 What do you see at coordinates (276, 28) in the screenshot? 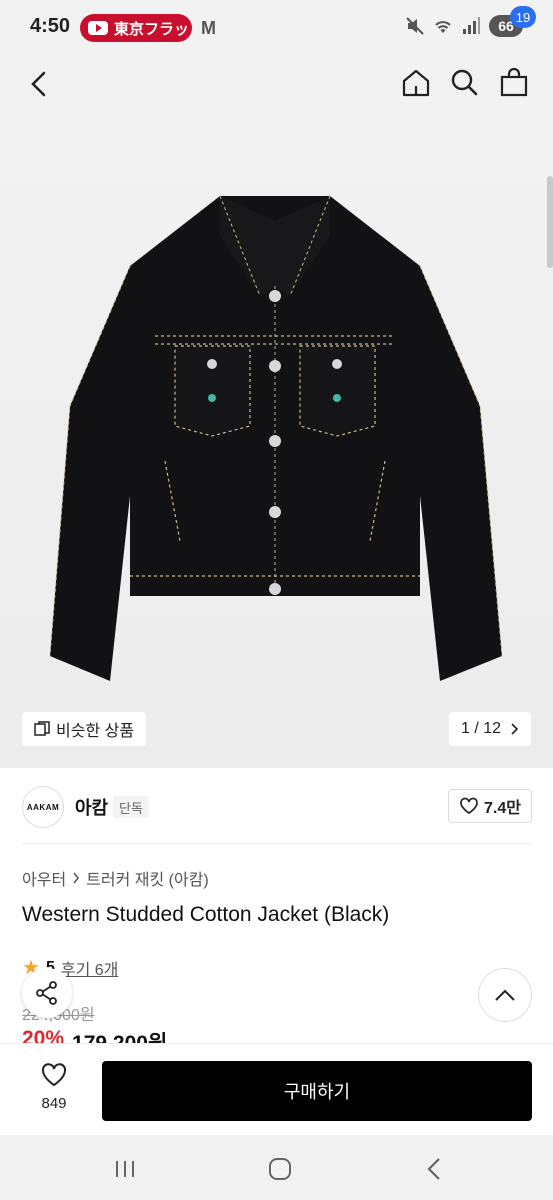
I see `status-bar: 4:50 東京フラッ M 66` at bounding box center [276, 28].